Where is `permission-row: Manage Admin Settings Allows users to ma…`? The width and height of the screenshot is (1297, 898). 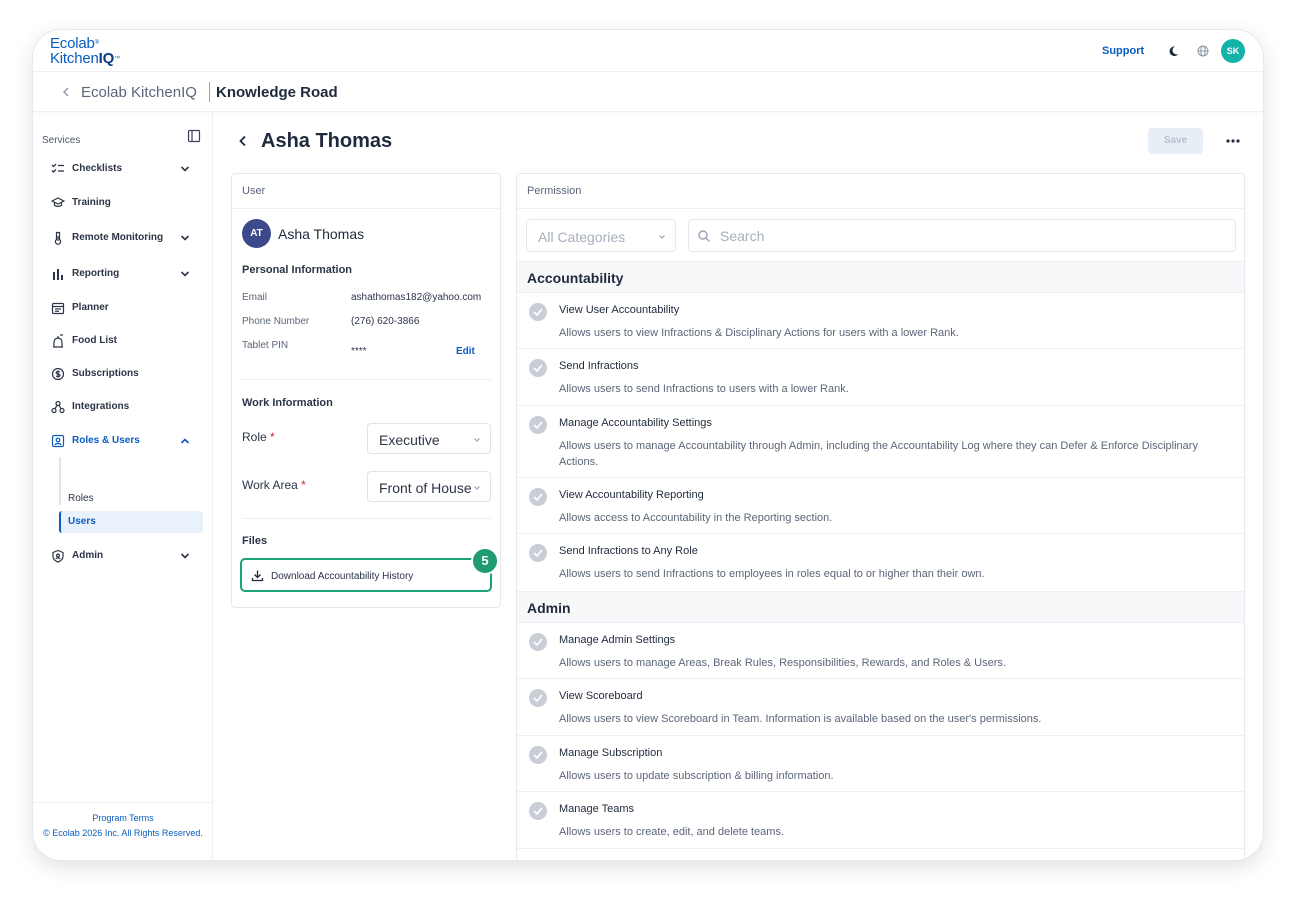
permission-row: Manage Admin Settings Allows users to ma… is located at coordinates (880, 651).